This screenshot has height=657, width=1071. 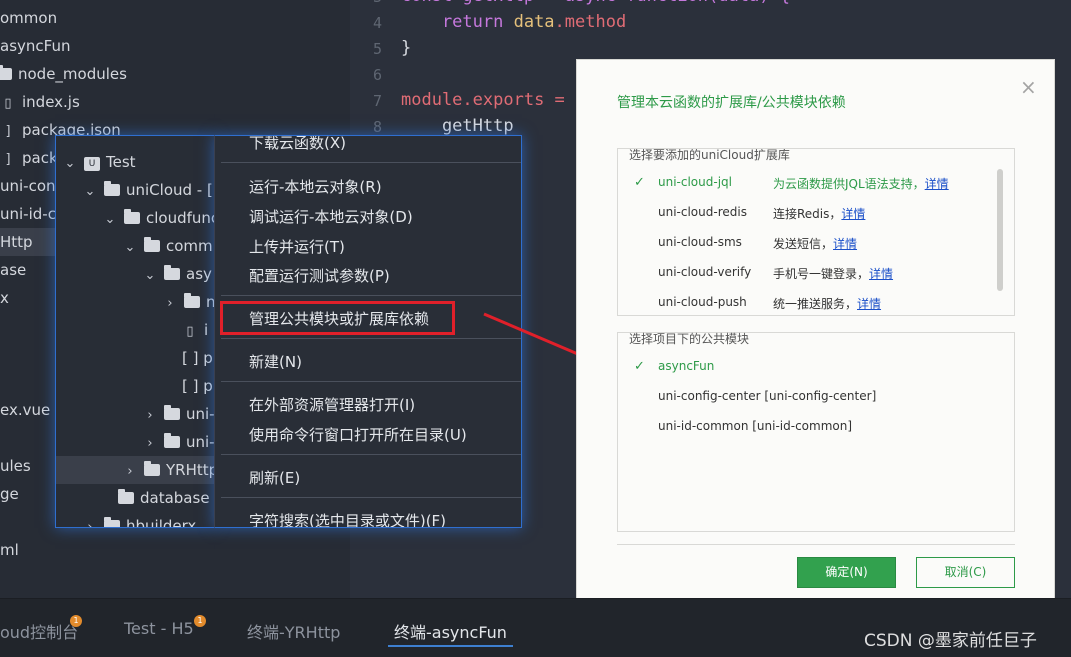 I want to click on divider, so click(x=816, y=544).